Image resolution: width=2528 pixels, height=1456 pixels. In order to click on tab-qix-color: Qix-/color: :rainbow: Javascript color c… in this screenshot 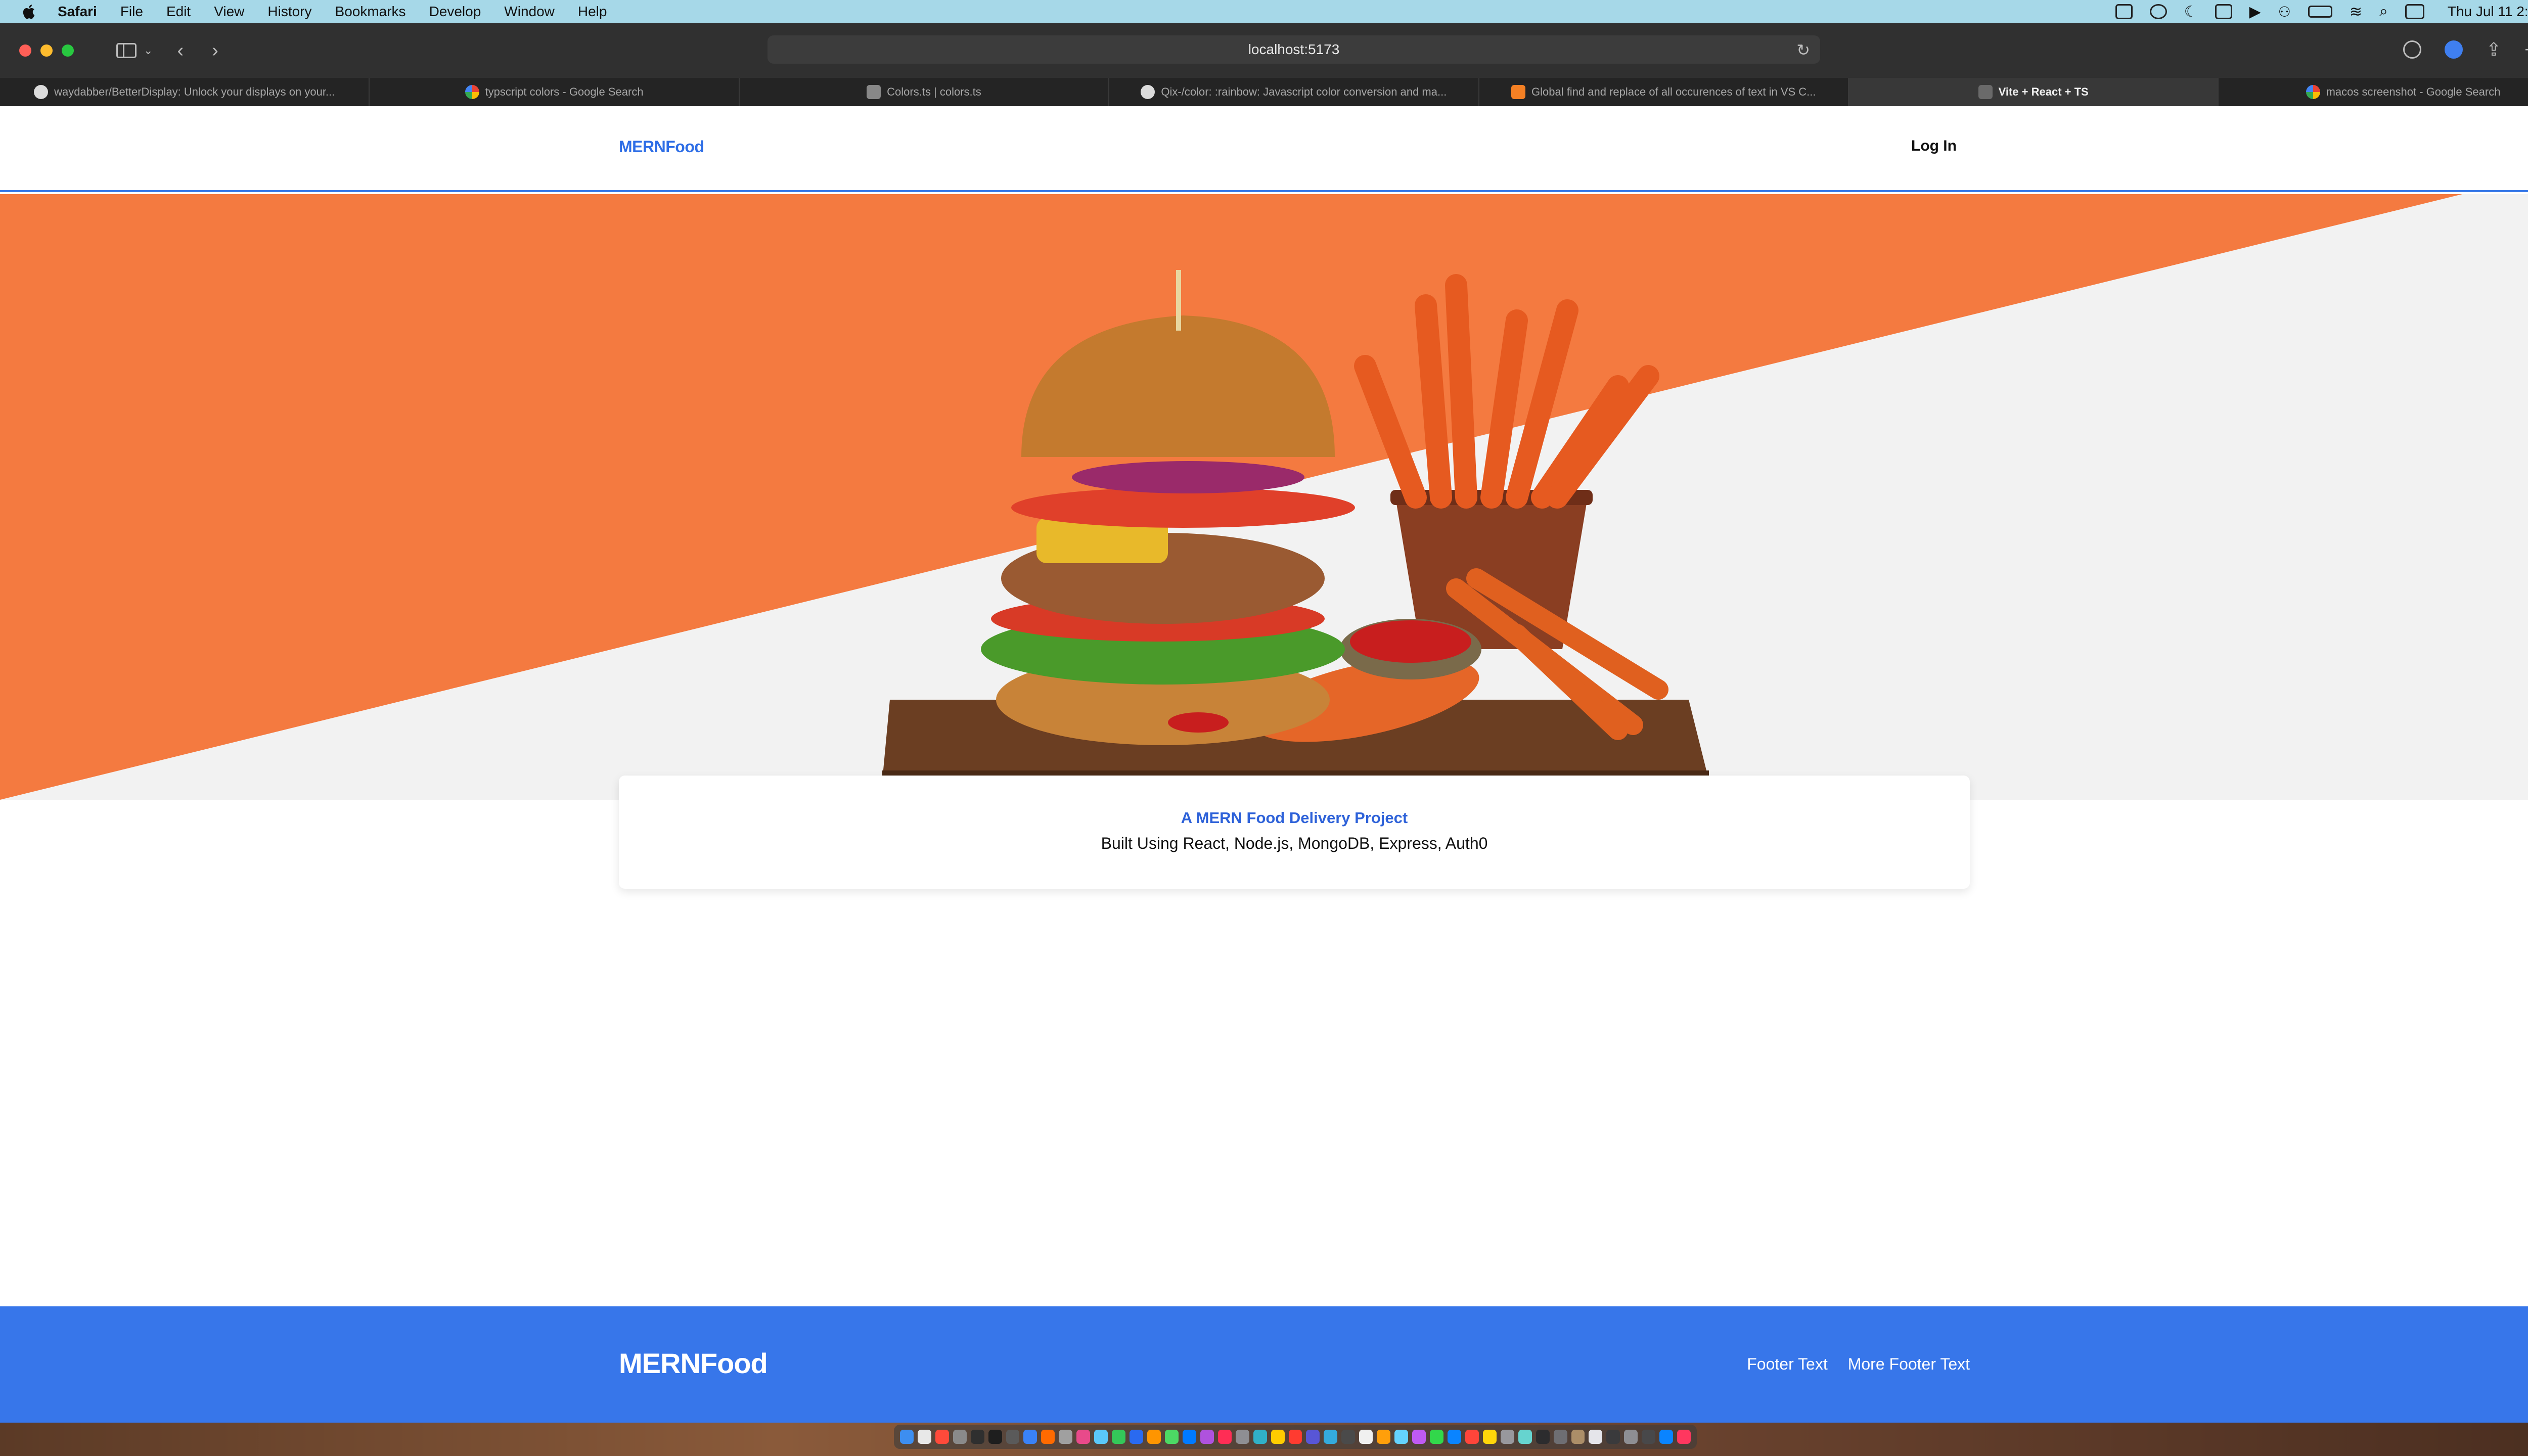, I will do `click(1294, 92)`.